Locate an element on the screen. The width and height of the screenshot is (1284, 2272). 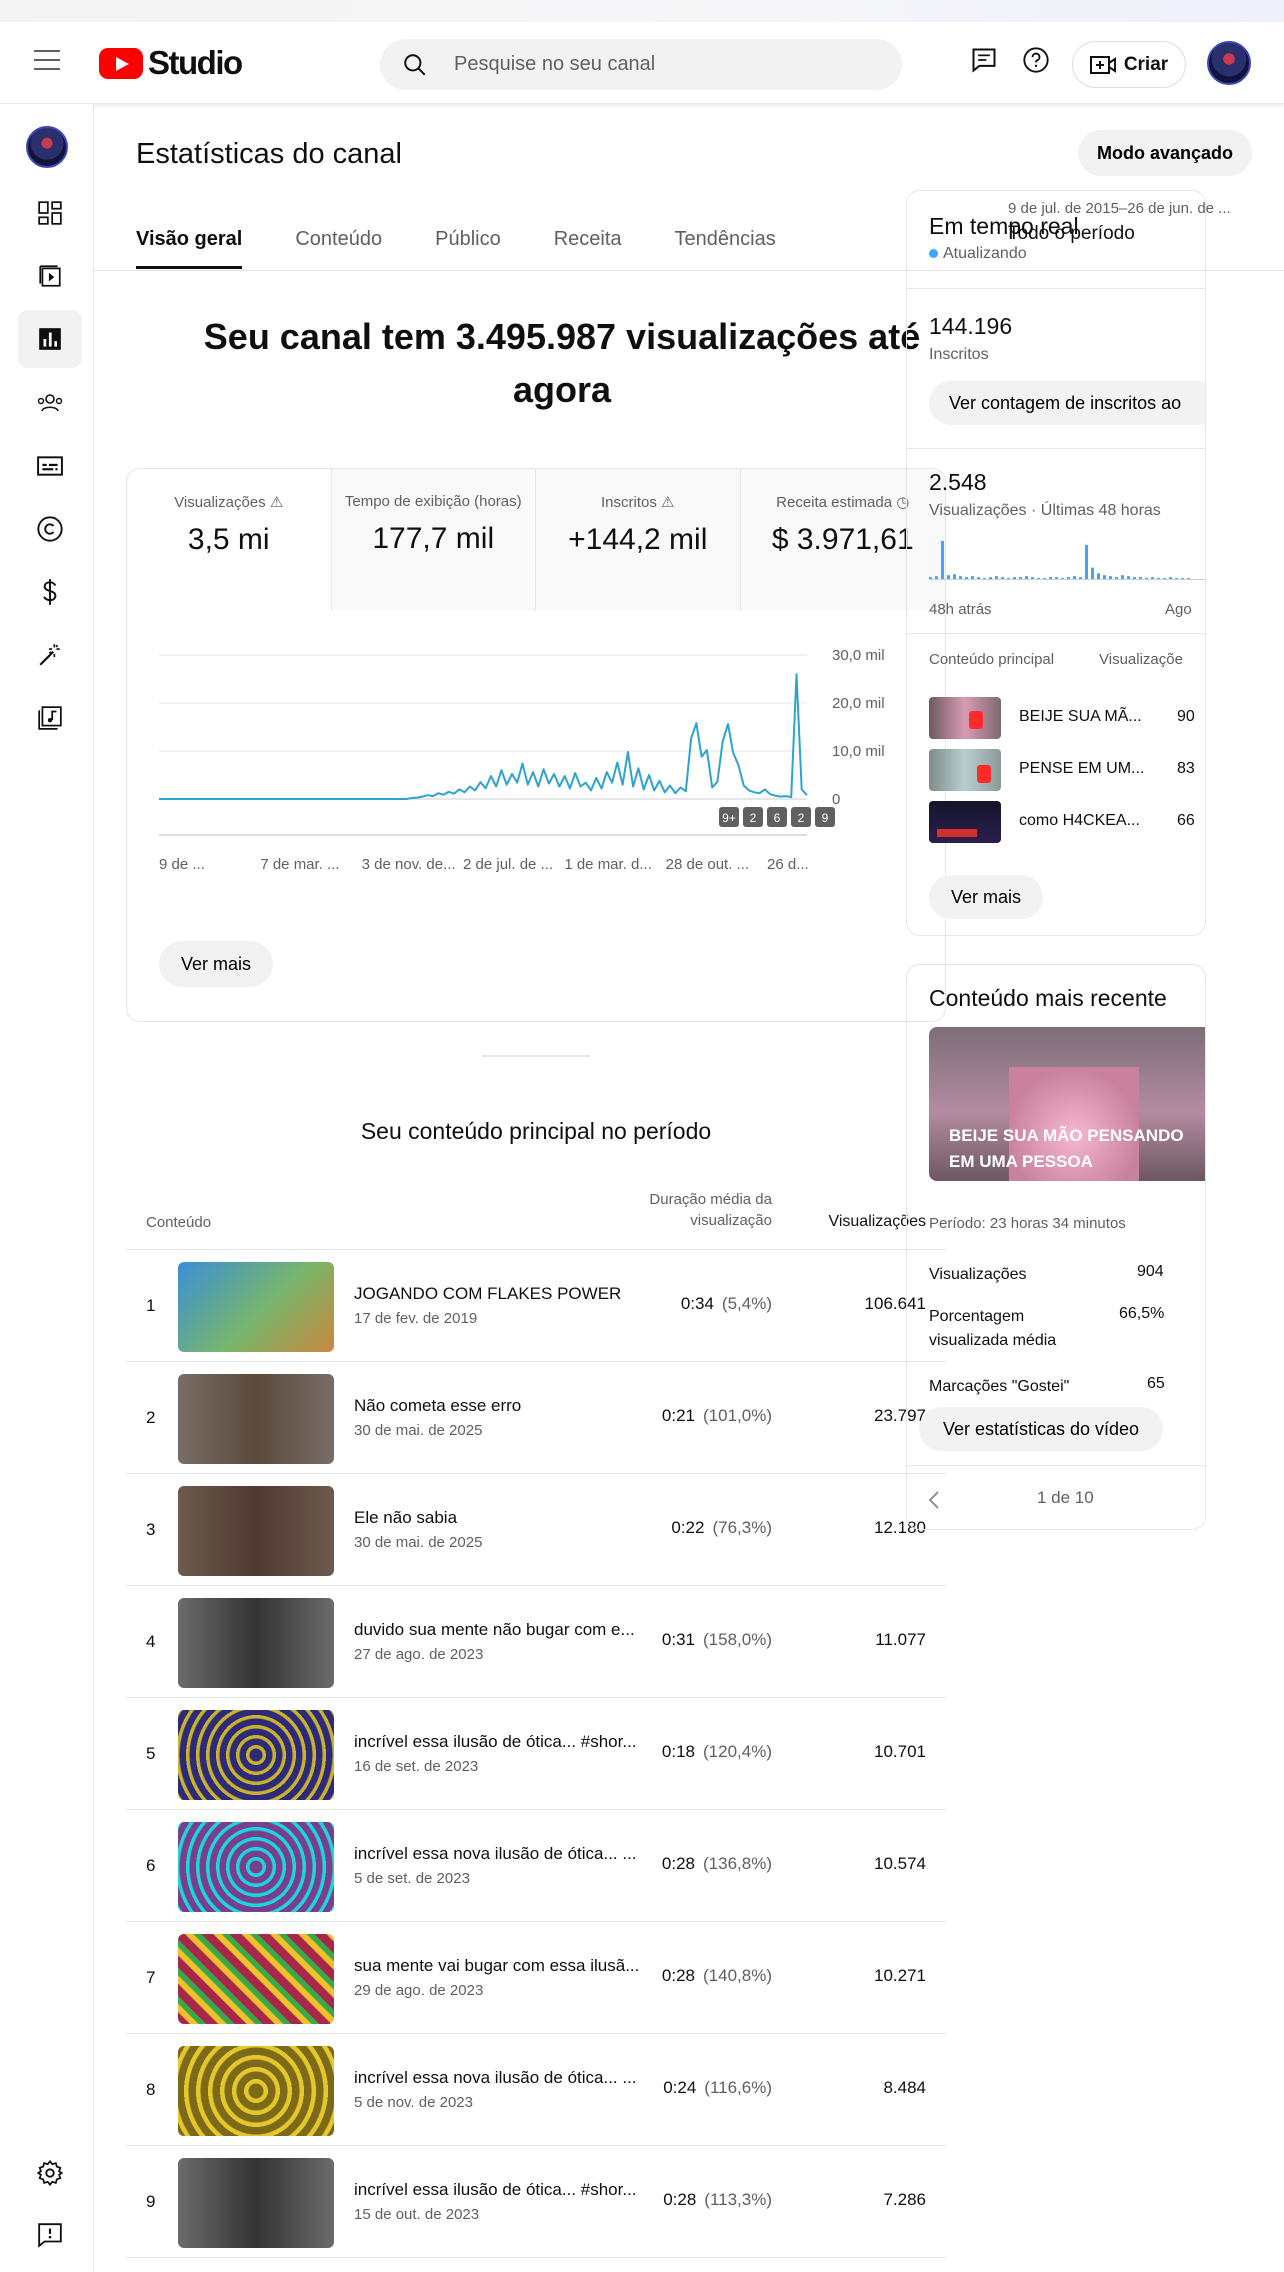
metric-subscribers: Inscritos ⚠ +144,2 mil is located at coordinates (638, 540).